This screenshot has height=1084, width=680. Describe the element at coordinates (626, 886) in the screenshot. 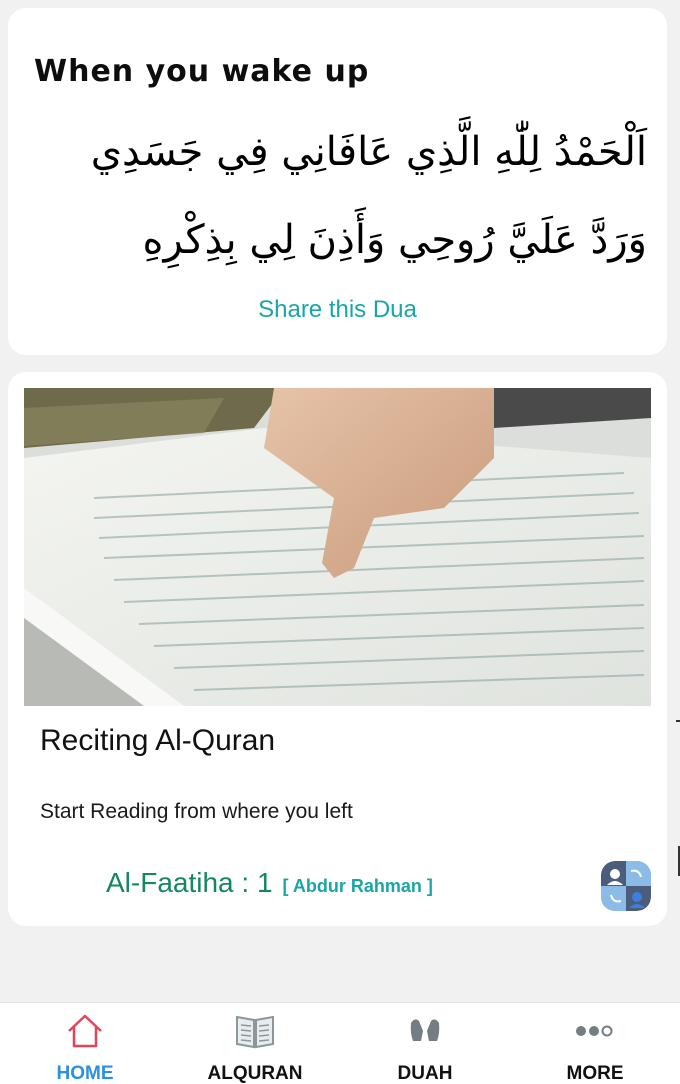

I see `switch-reciter-icon` at that location.